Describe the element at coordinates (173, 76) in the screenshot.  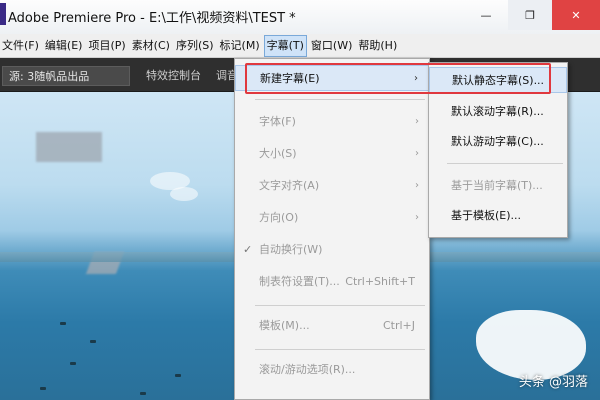
I see `tab-effect-controls: 特效控制台` at that location.